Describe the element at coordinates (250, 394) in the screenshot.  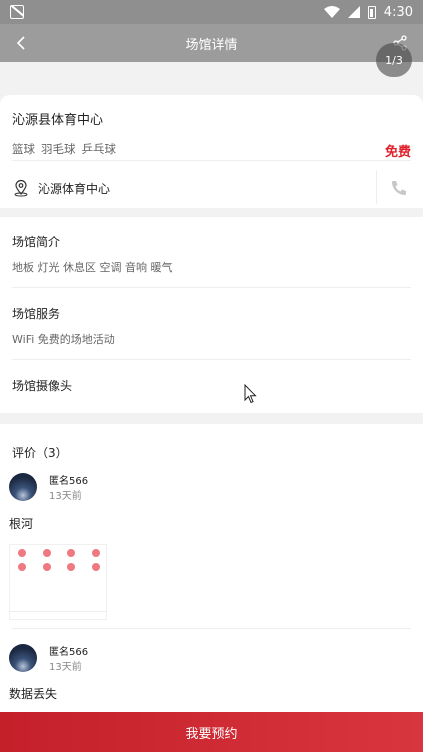
I see `mouse-cursor-icon` at that location.